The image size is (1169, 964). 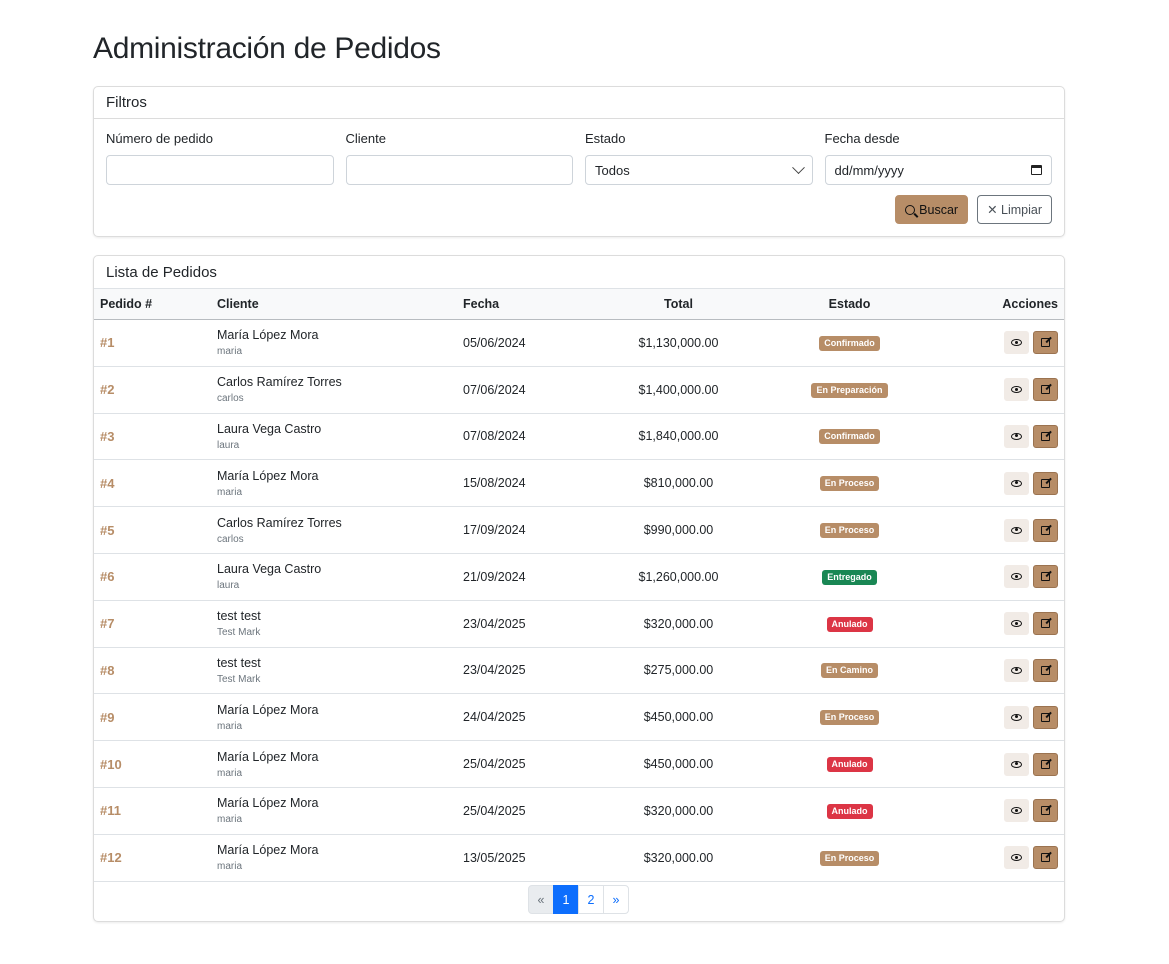 What do you see at coordinates (269, 428) in the screenshot?
I see `client-name: Laura Vega Castro` at bounding box center [269, 428].